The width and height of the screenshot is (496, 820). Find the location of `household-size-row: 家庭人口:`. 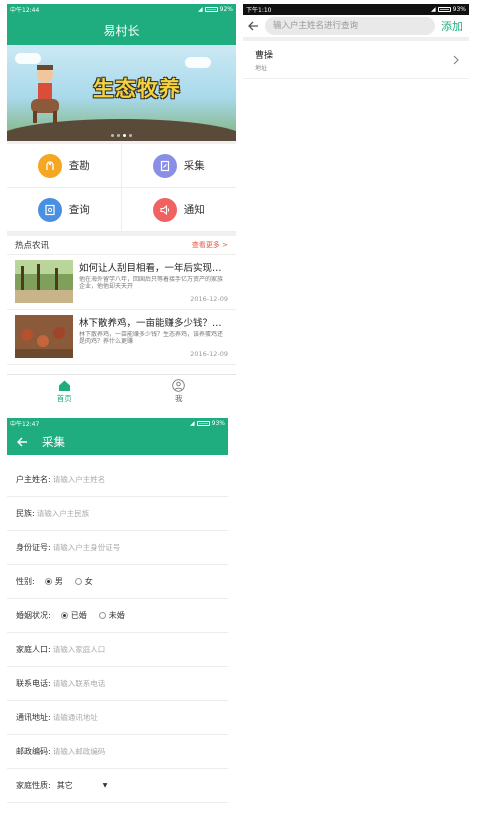

household-size-row: 家庭人口: is located at coordinates (117, 650).